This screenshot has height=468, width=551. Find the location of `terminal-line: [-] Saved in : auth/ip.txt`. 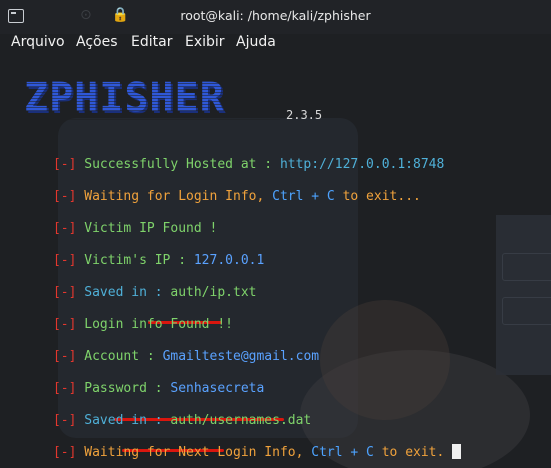

terminal-line: [-] Saved in : auth/ip.txt is located at coordinates (131, 283).